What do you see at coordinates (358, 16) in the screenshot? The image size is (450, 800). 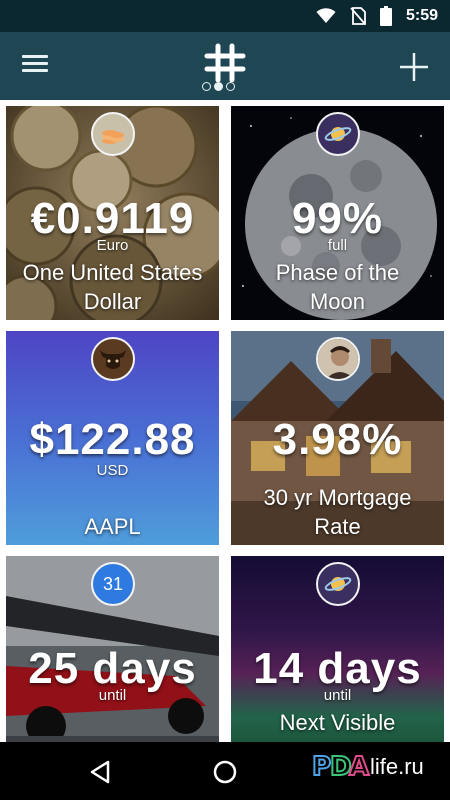 I see `no-sim-icon` at bounding box center [358, 16].